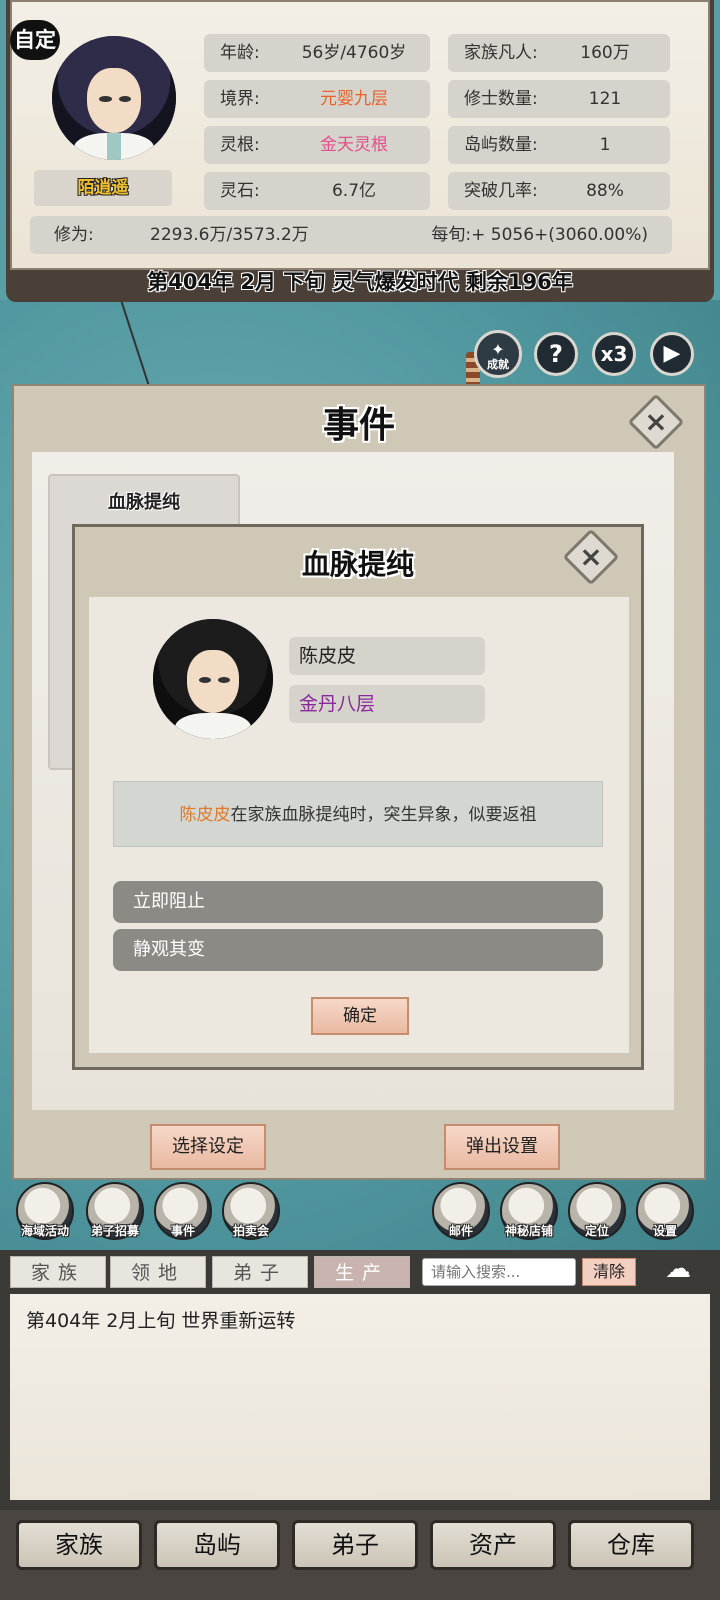 This screenshot has height=1600, width=720. Describe the element at coordinates (358, 902) in the screenshot. I see `choice-stop-now: 立即阻止` at that location.